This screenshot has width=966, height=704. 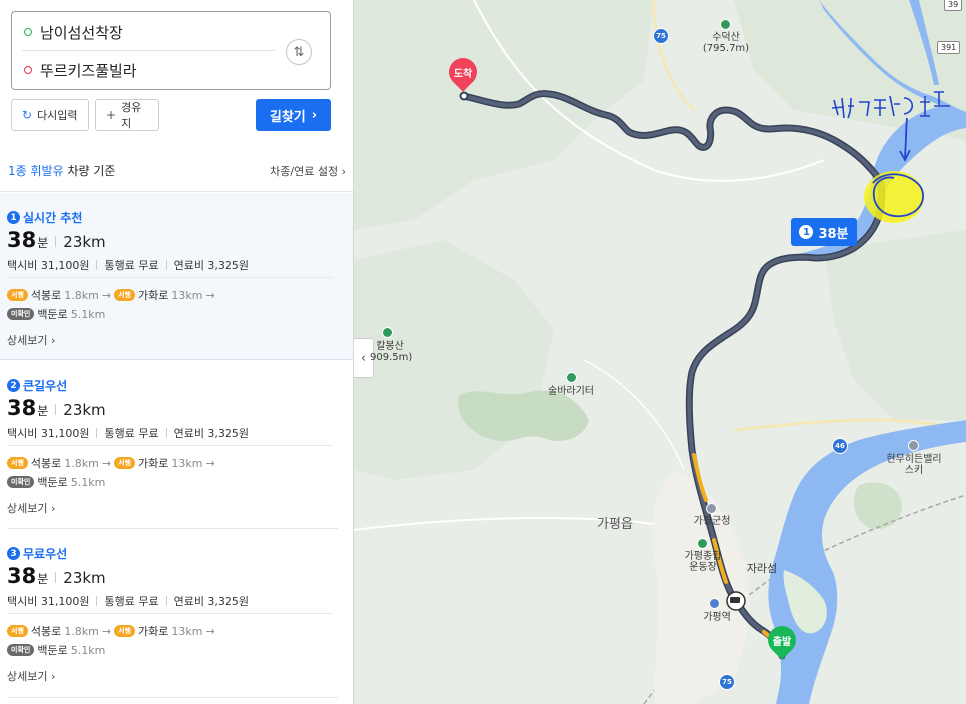 I want to click on swap-button: ⇅, so click(x=299, y=52).